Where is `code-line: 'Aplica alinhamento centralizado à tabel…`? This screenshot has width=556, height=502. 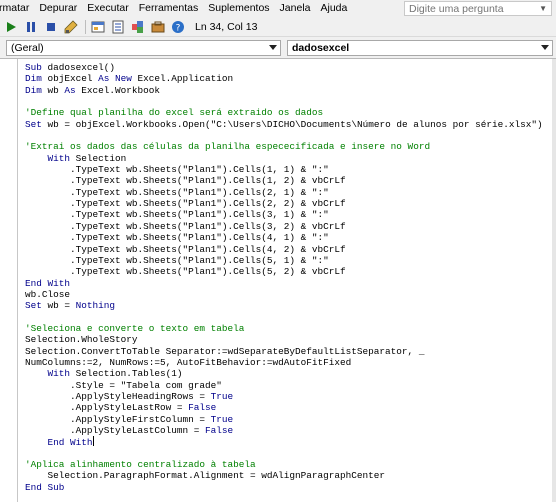 code-line: 'Aplica alinhamento centralizado à tabel… is located at coordinates (290, 464).